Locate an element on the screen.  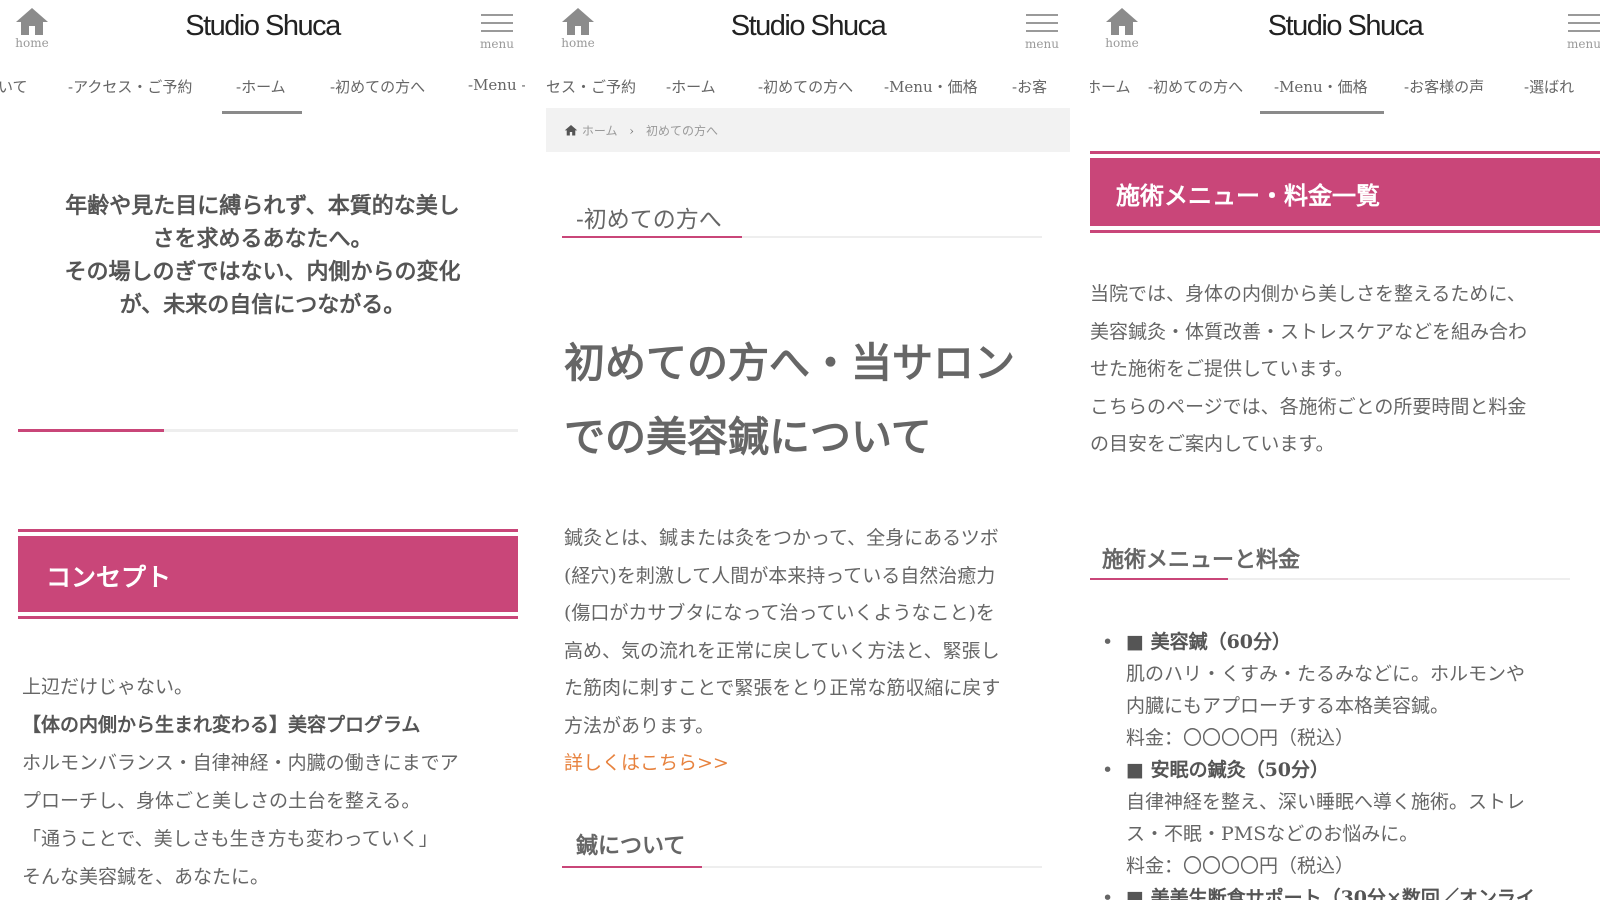
body-line: 「通うことで、美しさも生き方も変わっていく」 is located at coordinates (230, 839).